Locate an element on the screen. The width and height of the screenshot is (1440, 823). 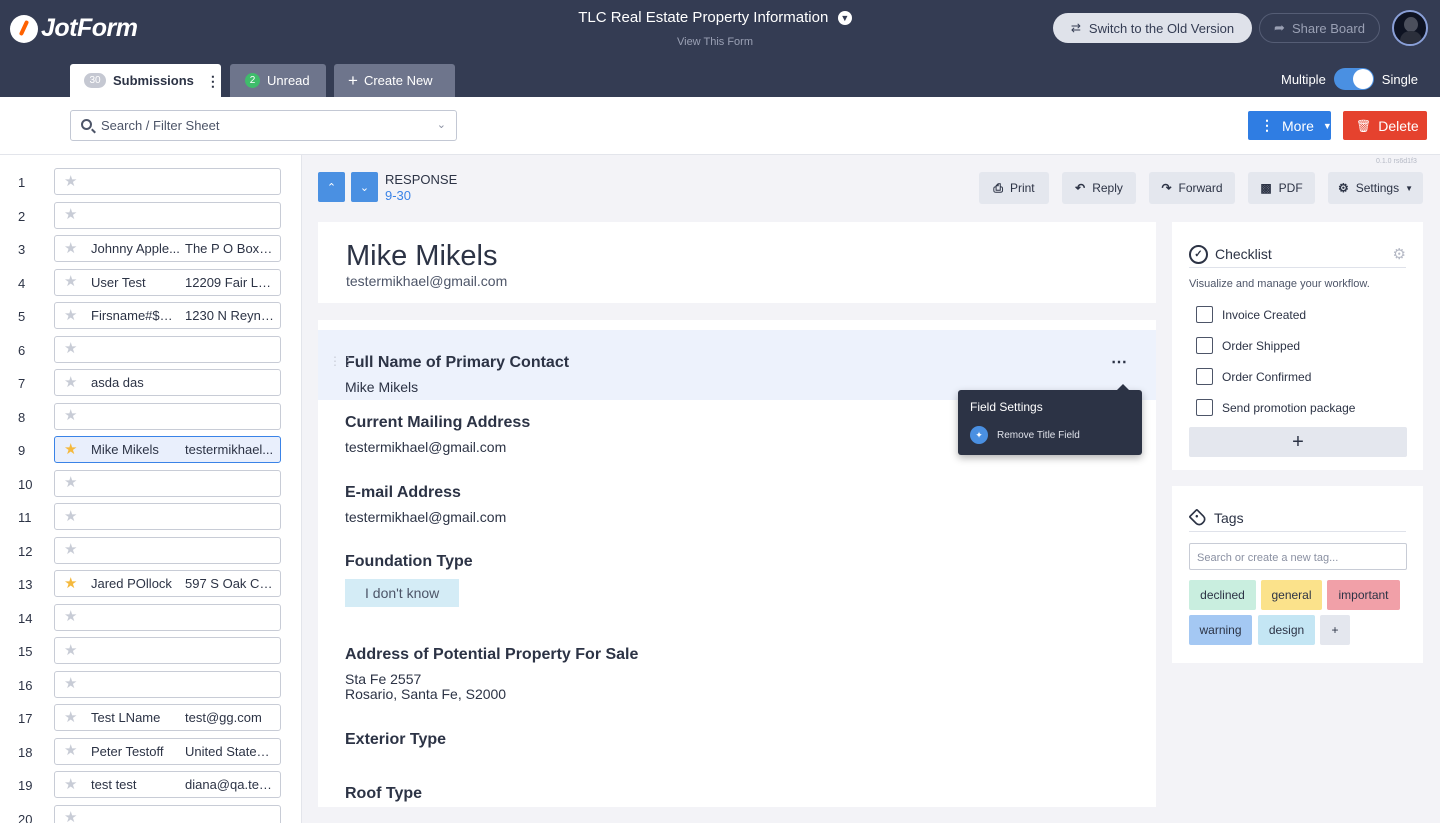
table-row: 2 ★ is located at coordinates (150, 216).